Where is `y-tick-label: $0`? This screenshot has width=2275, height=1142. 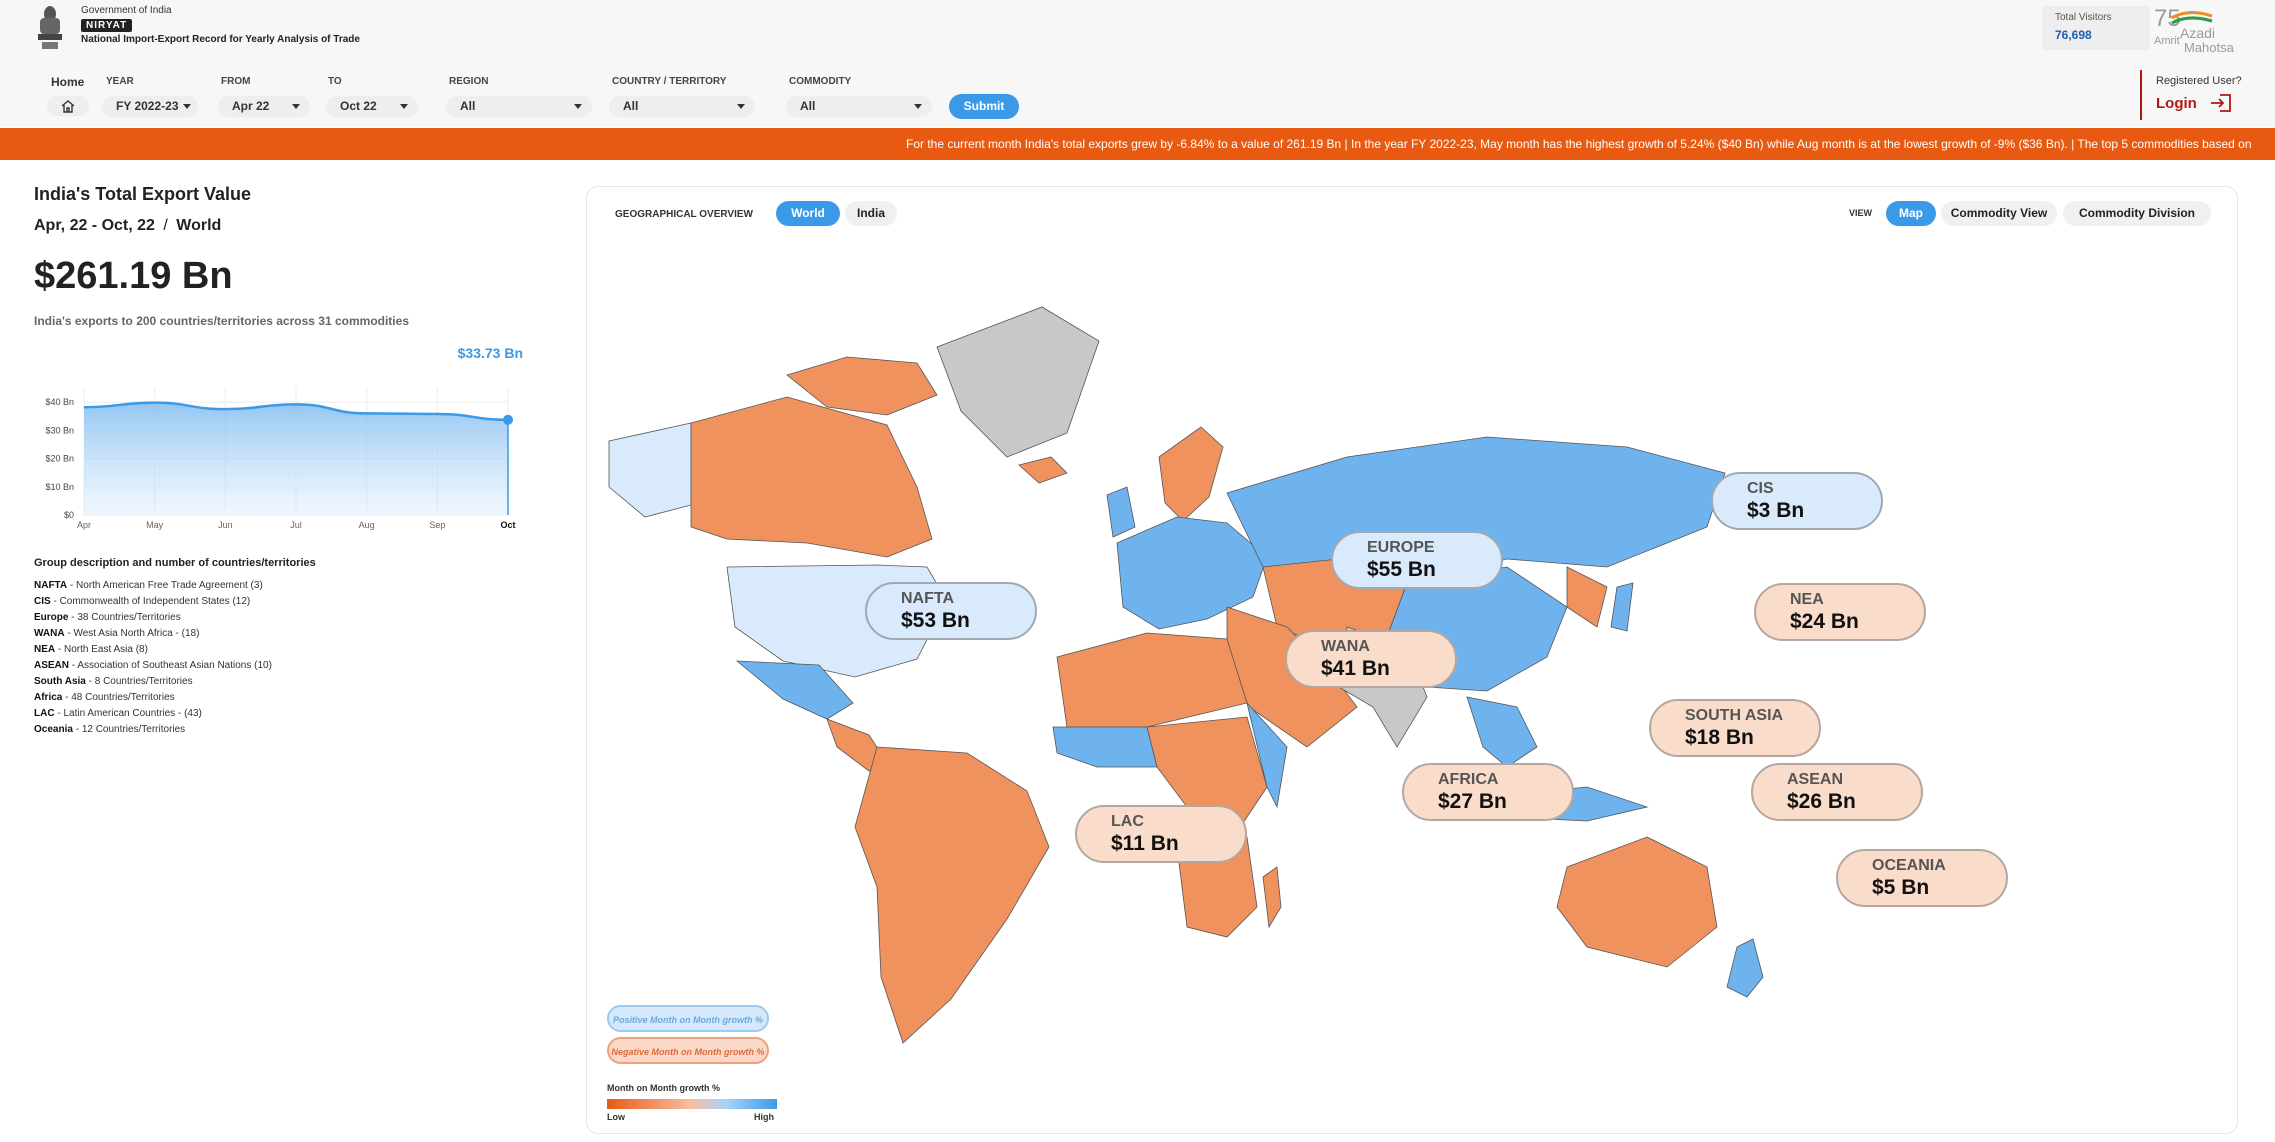 y-tick-label: $0 is located at coordinates (69, 515).